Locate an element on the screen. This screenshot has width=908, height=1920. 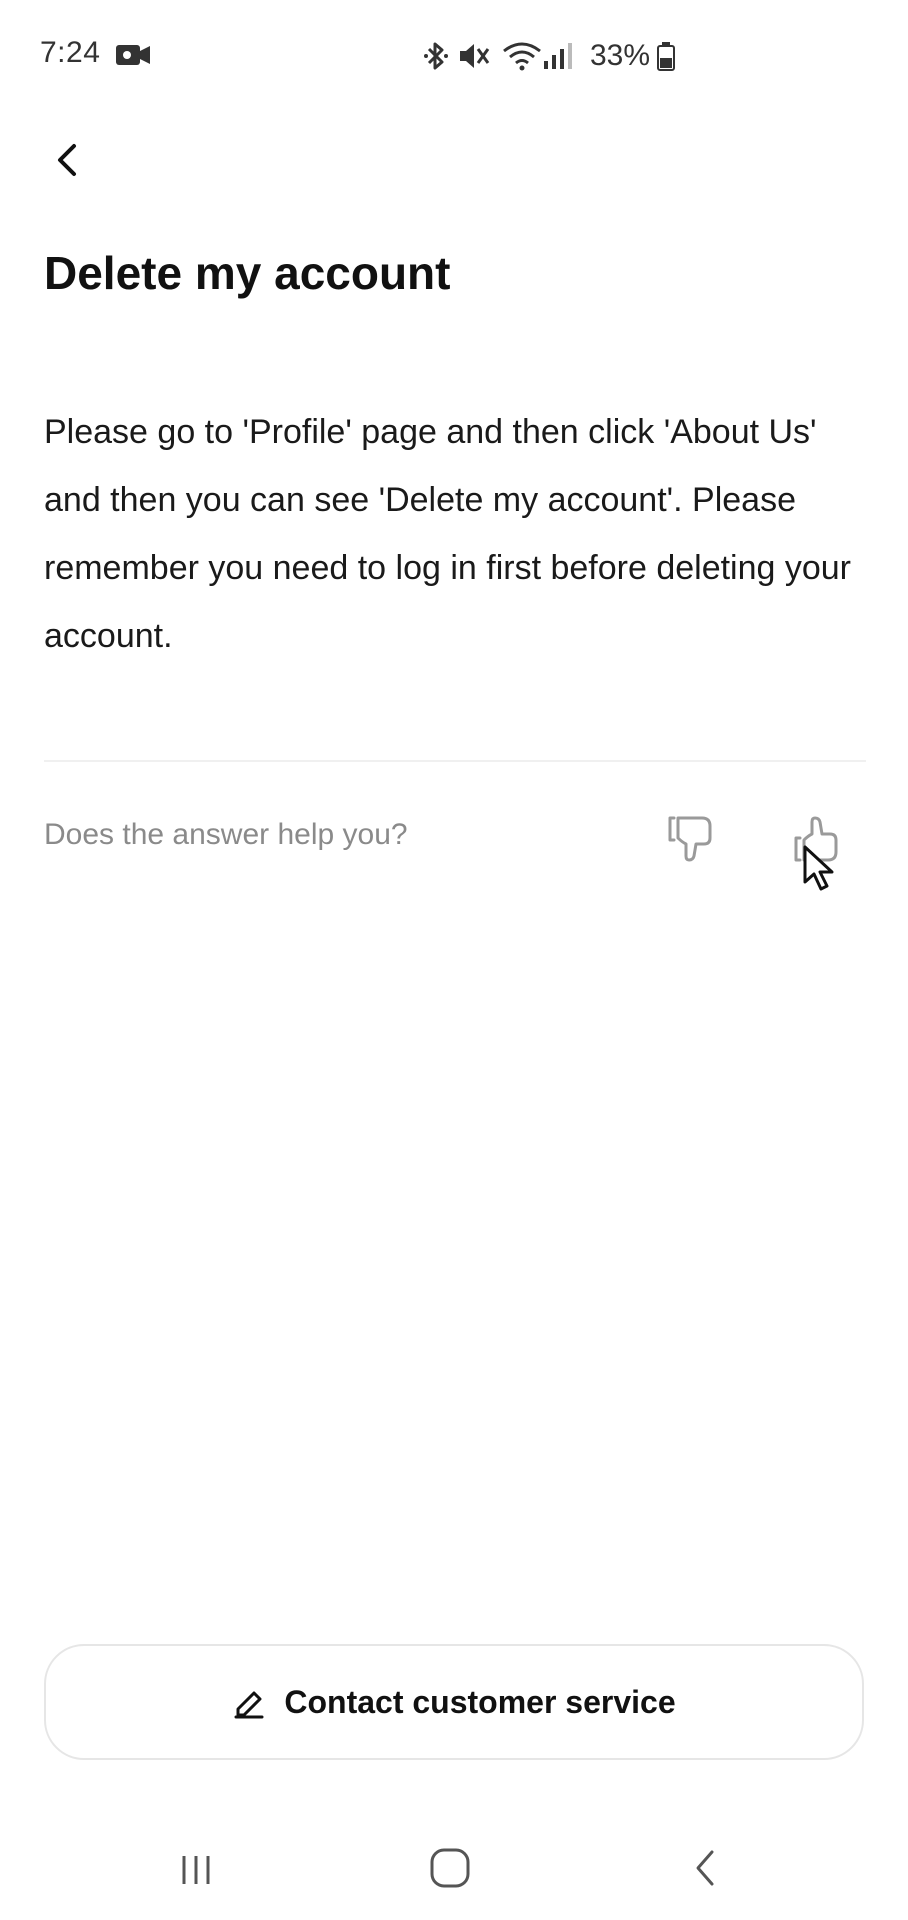
back-button is located at coordinates (68, 160).